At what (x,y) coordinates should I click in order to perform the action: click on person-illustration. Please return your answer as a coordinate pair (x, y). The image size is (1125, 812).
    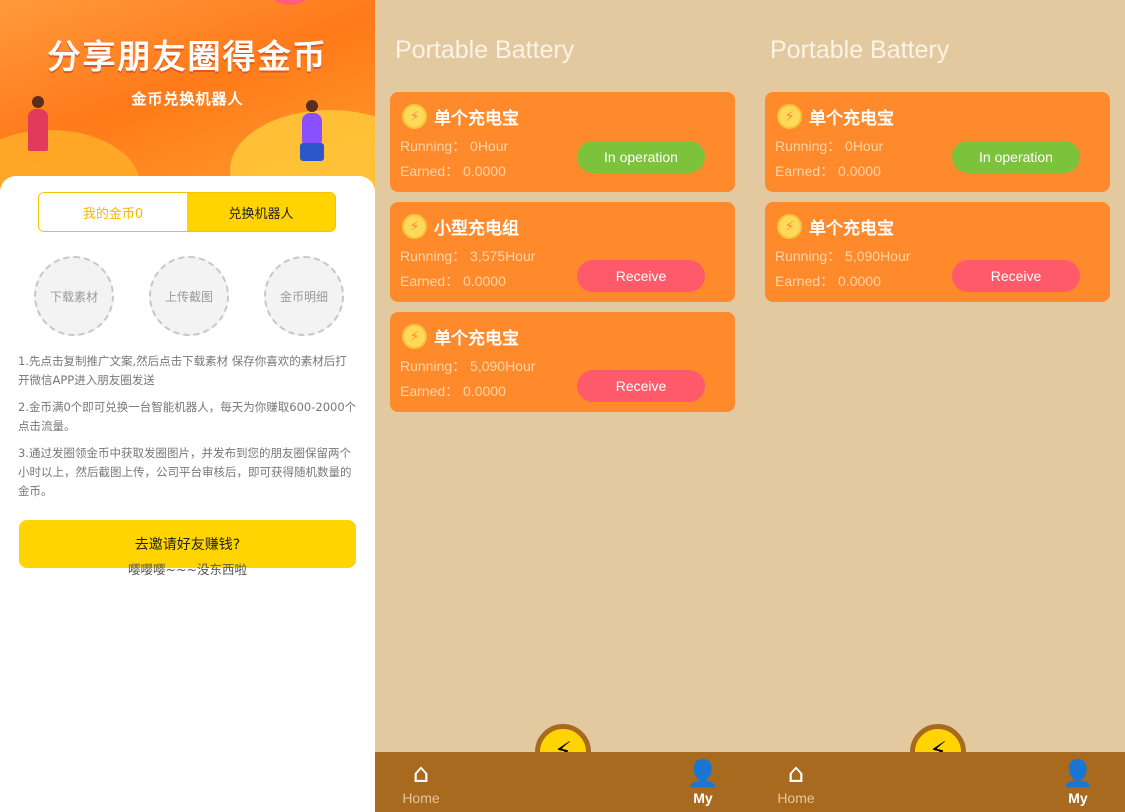
    Looking at the image, I should click on (312, 130).